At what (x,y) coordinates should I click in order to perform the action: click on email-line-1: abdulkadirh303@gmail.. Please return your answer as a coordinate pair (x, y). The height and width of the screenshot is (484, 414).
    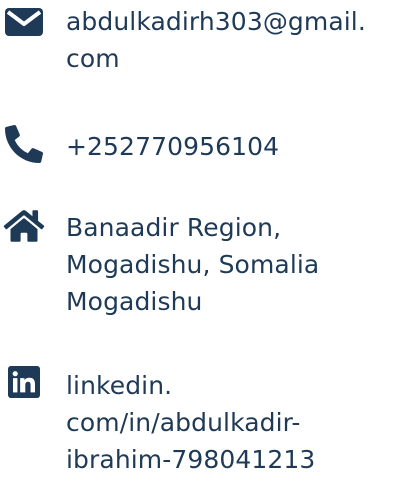
    Looking at the image, I should click on (216, 21).